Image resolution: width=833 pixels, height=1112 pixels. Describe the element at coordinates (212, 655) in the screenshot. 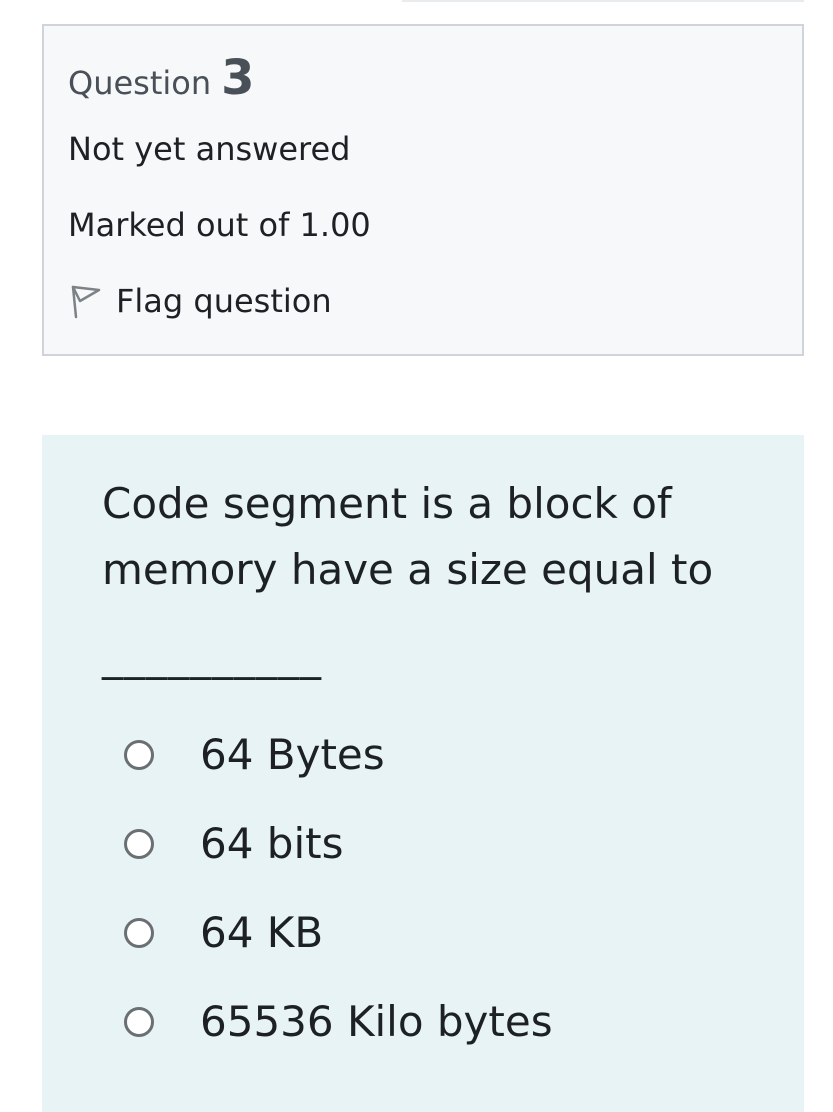

I see `answer-blank: __________` at that location.